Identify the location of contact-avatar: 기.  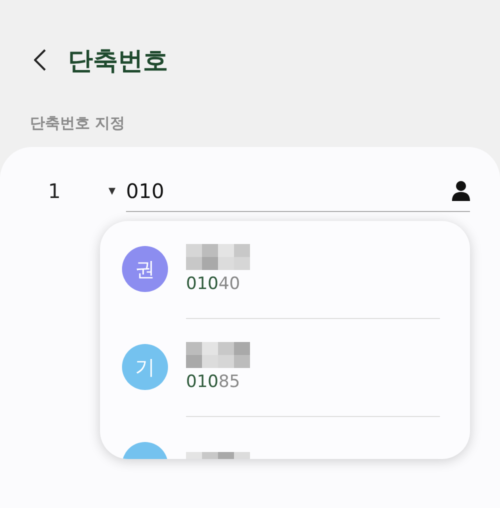
(145, 367).